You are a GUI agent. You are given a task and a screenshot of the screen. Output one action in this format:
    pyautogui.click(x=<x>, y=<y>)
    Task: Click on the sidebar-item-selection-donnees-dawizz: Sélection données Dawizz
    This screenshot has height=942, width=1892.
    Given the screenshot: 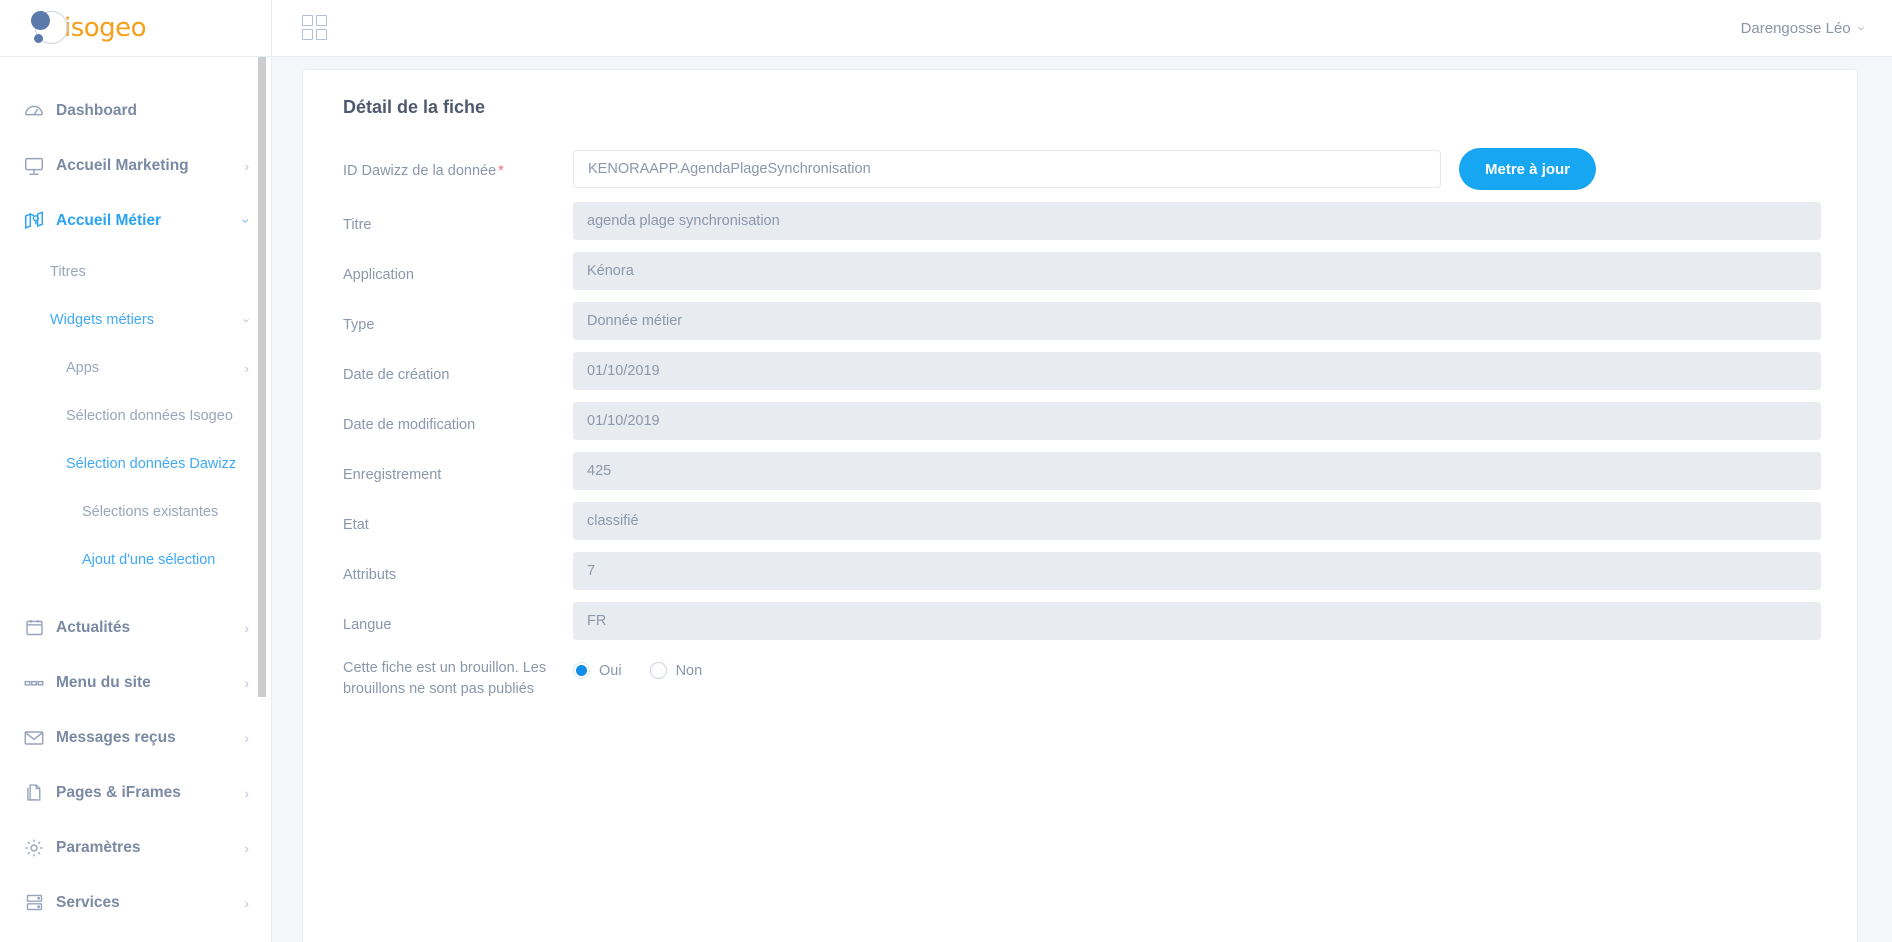 What is the action you would take?
    pyautogui.click(x=135, y=464)
    